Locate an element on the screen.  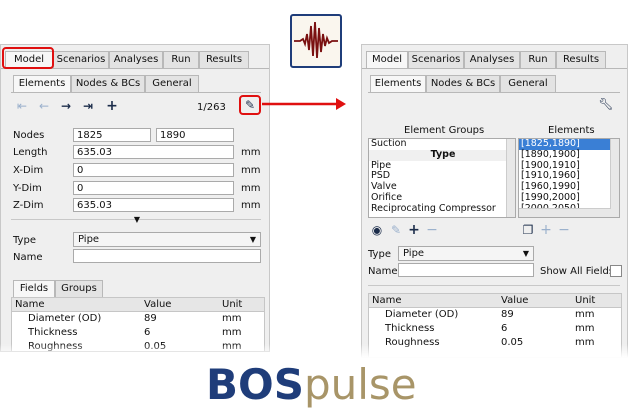
list-item: Pipe is located at coordinates (442, 166).